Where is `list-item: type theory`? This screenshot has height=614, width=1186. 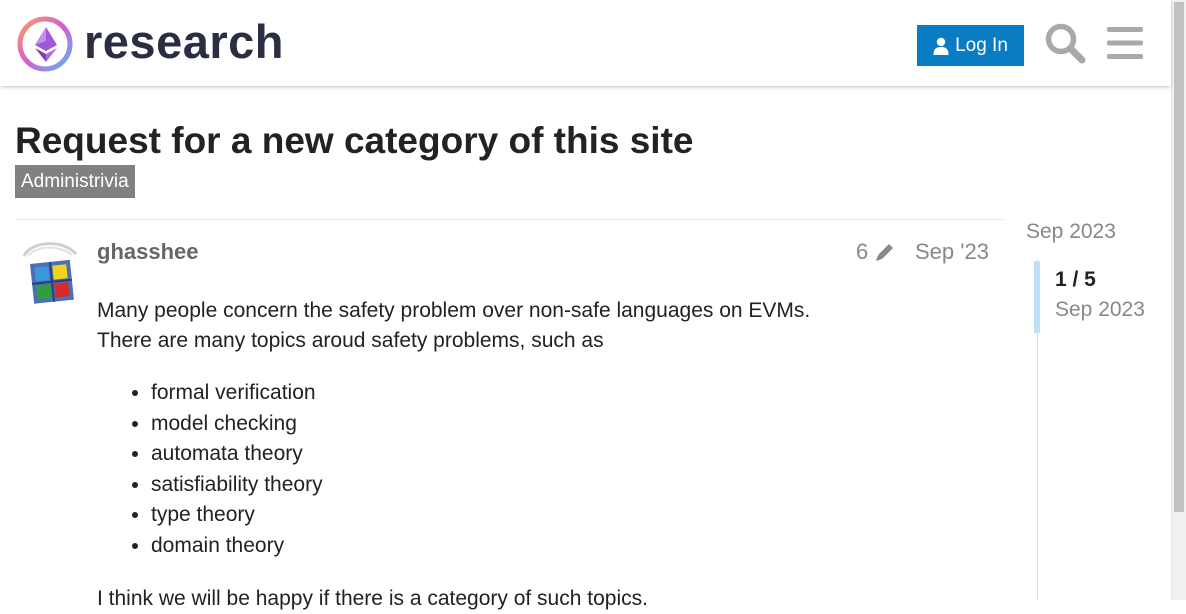 list-item: type theory is located at coordinates (569, 515).